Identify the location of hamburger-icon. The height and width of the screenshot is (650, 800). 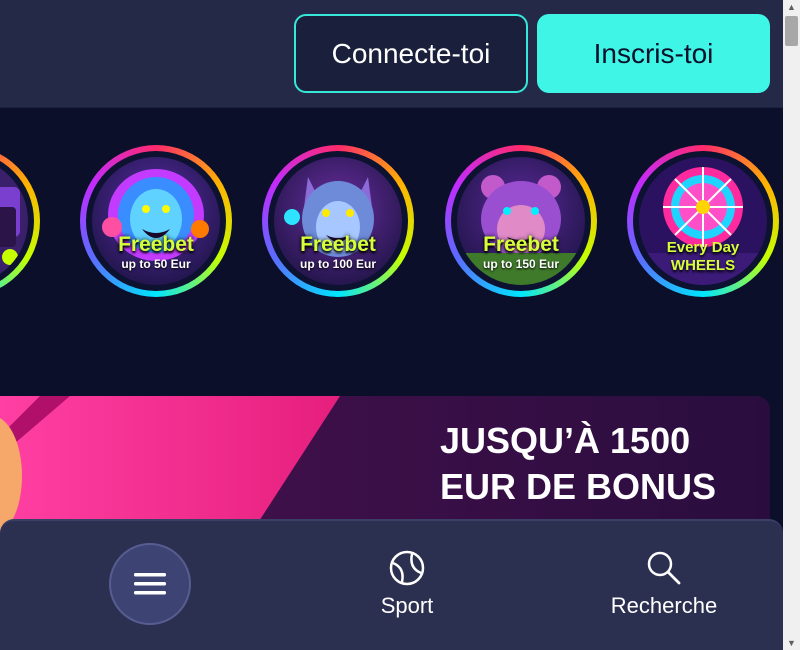
(150, 584).